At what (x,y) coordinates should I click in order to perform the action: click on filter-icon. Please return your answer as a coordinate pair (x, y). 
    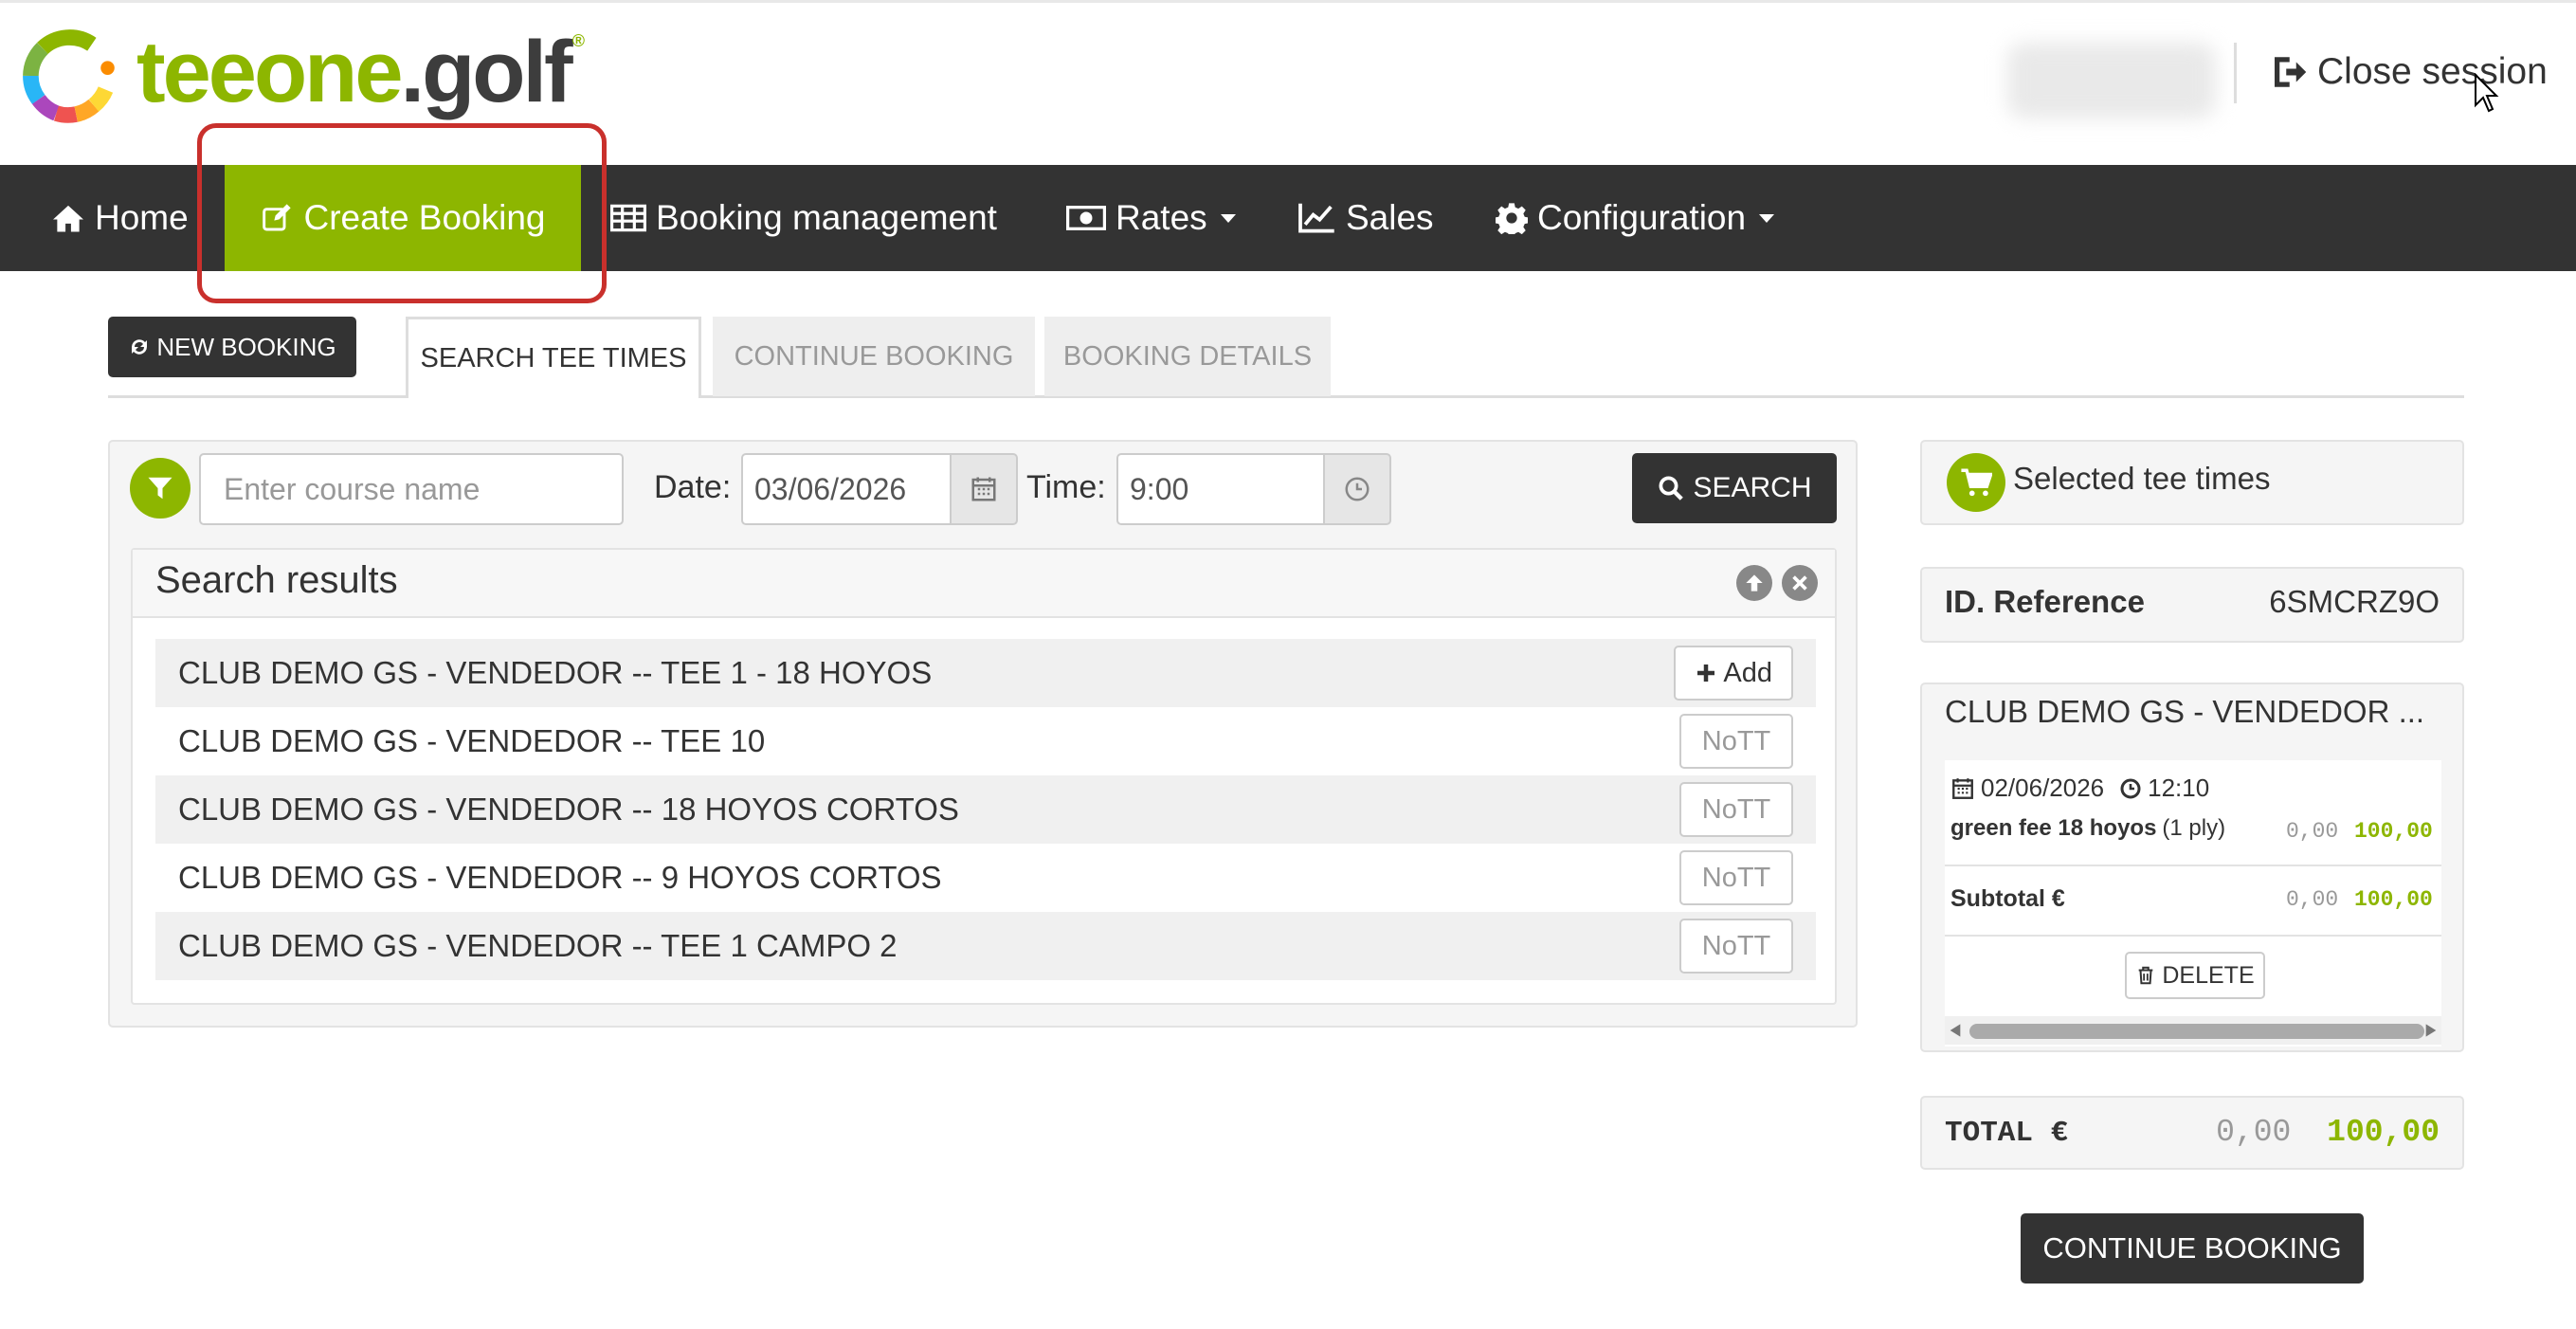
    Looking at the image, I should click on (160, 489).